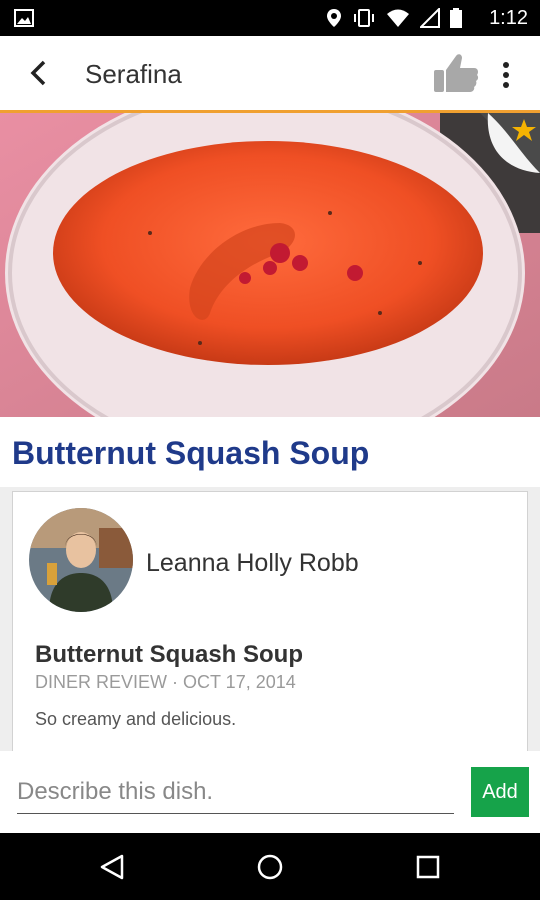 This screenshot has width=540, height=900. What do you see at coordinates (456, 73) in the screenshot?
I see `thumbs-up-icon` at bounding box center [456, 73].